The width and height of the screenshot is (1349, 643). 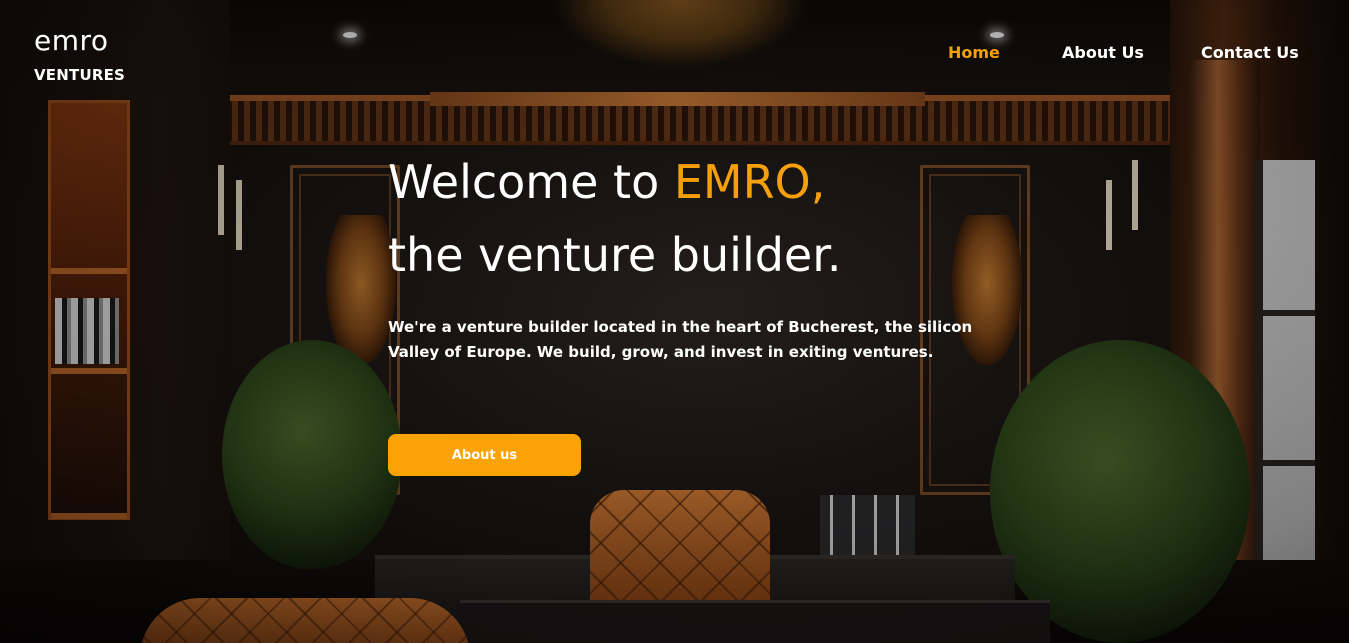 What do you see at coordinates (71, 40) in the screenshot?
I see `brand-name: emro` at bounding box center [71, 40].